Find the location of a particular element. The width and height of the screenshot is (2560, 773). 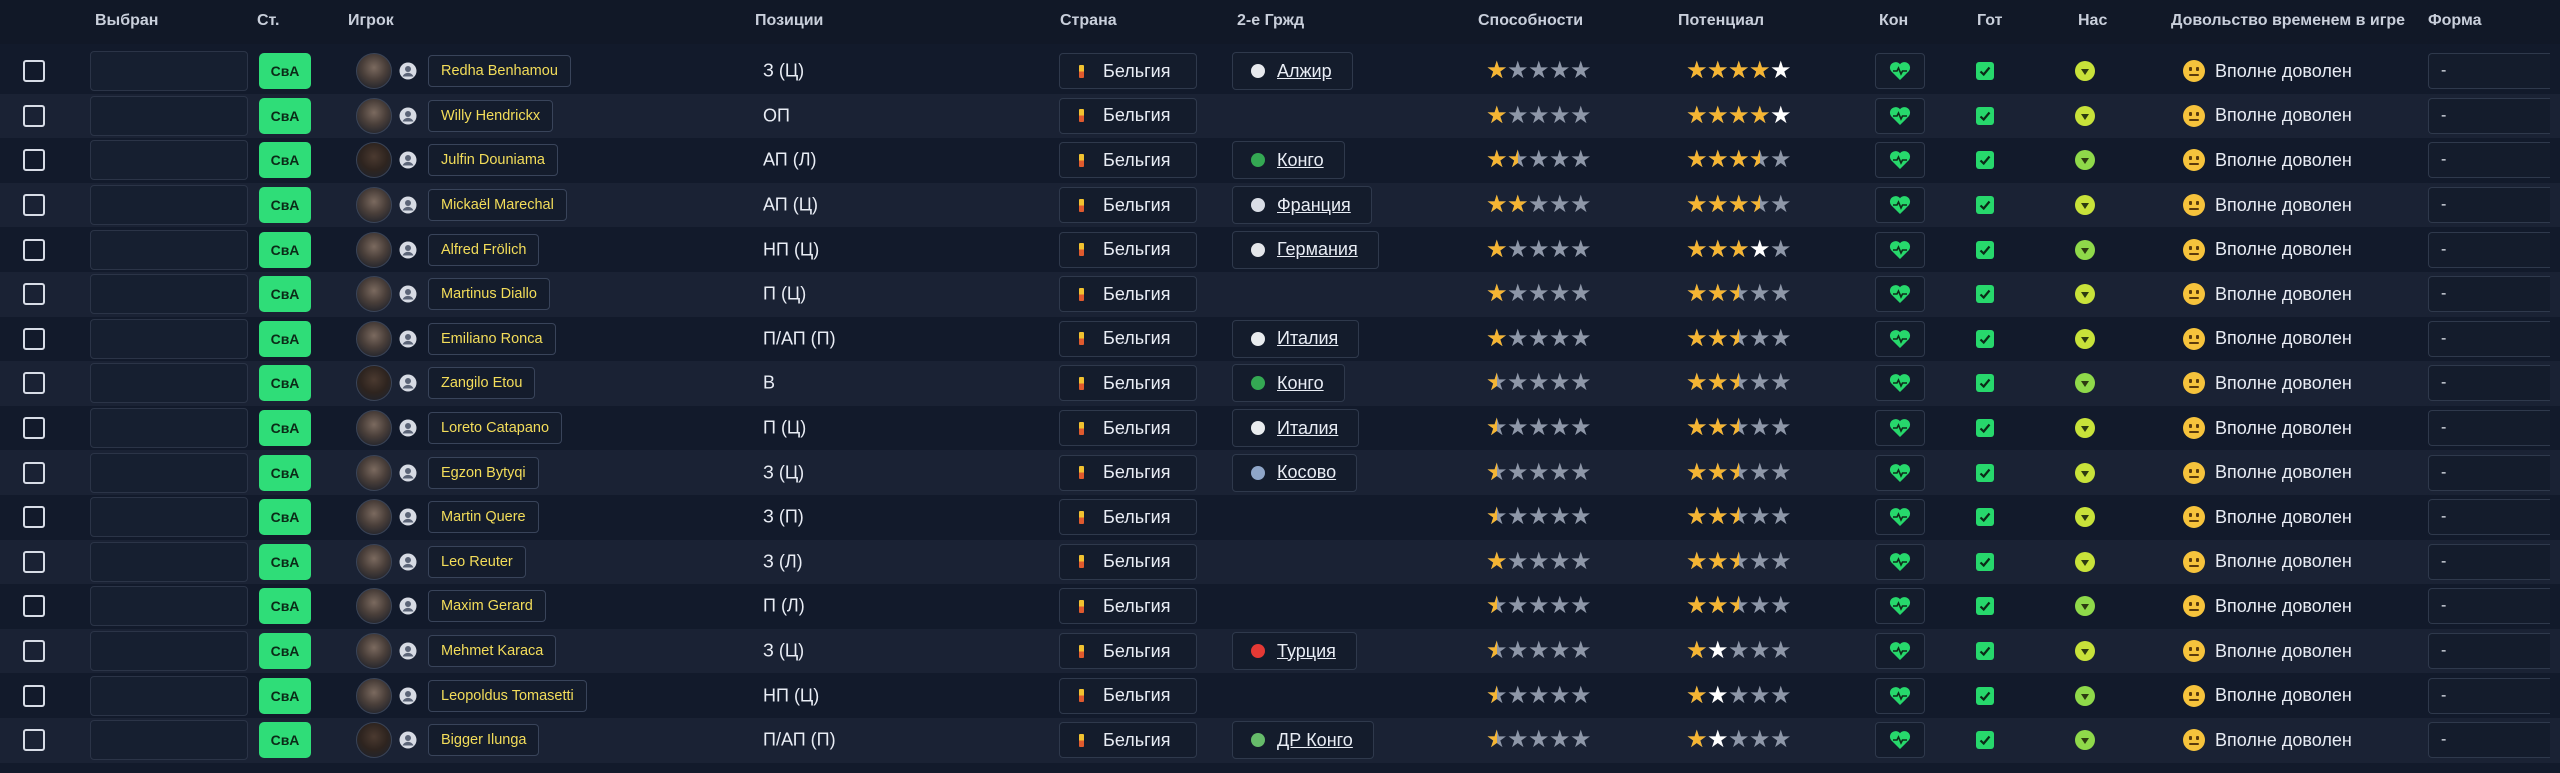

second-nation-link: Алжир is located at coordinates (1292, 71).